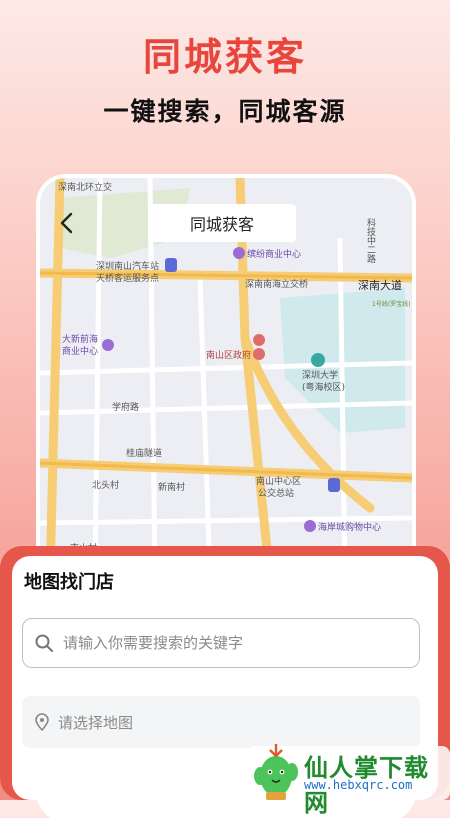  I want to click on back-button, so click(67, 223).